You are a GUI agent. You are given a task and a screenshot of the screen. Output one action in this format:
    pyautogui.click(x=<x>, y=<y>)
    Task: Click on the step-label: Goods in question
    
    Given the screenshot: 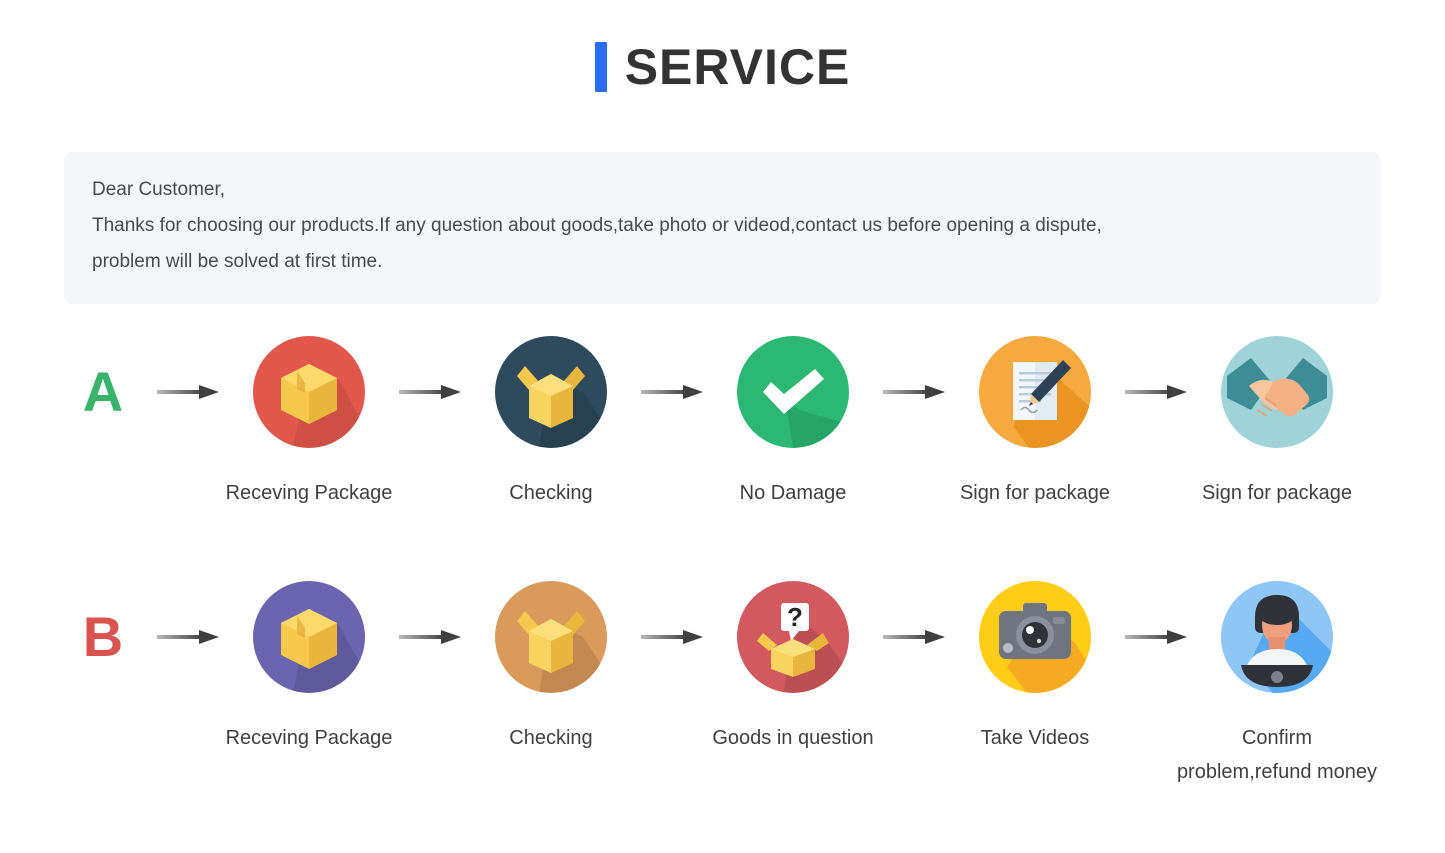 What is the action you would take?
    pyautogui.click(x=793, y=738)
    